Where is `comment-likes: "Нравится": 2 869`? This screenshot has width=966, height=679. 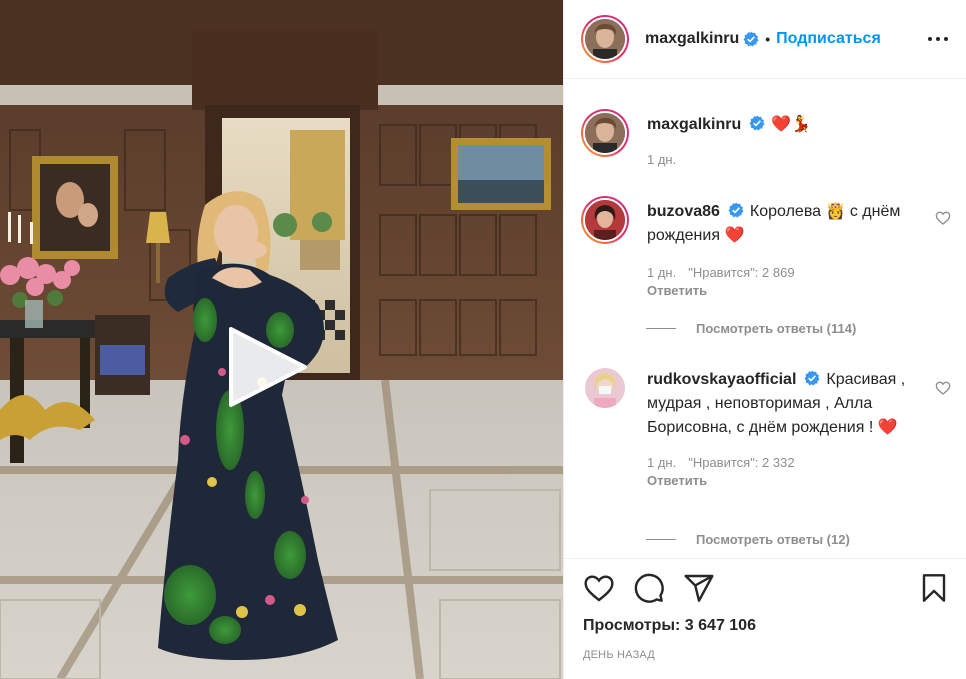 comment-likes: "Нравится": 2 869 is located at coordinates (741, 272).